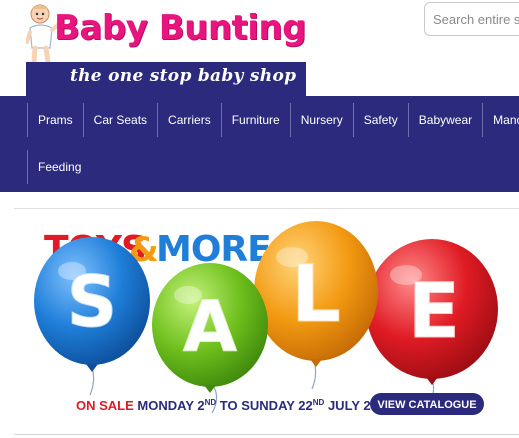  Describe the element at coordinates (189, 119) in the screenshot. I see `nav-item-carriers: Carriers` at that location.